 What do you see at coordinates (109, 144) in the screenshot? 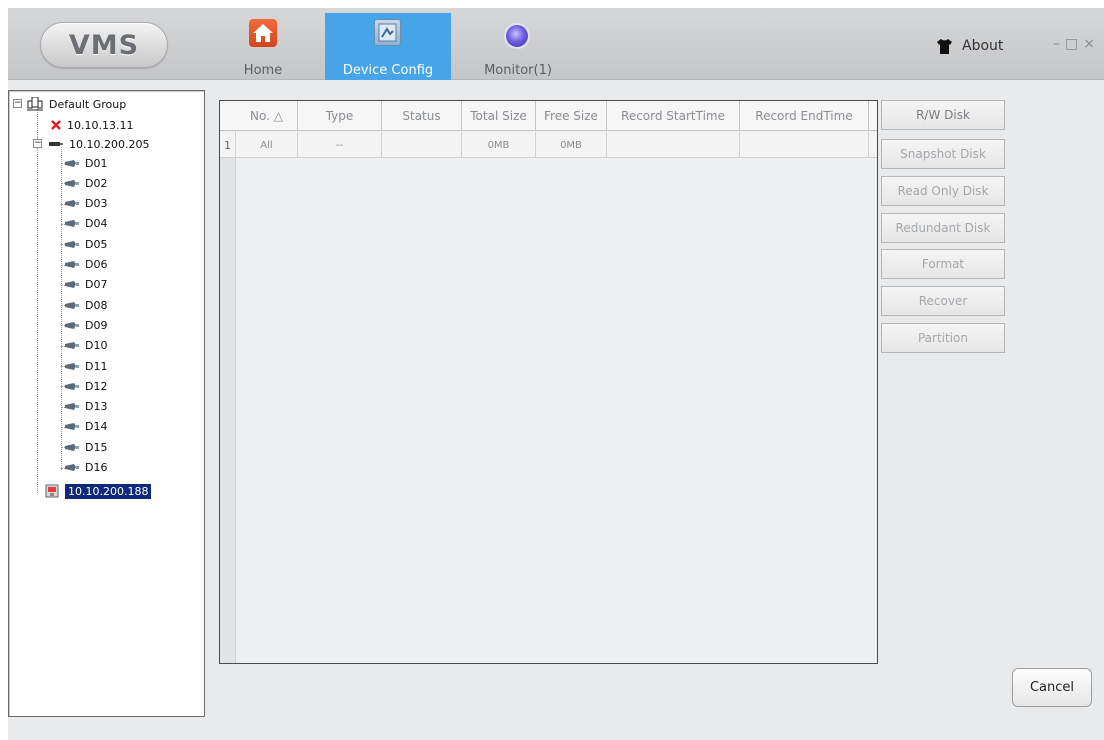
I see `tree-node-label: 10.10.200.205` at bounding box center [109, 144].